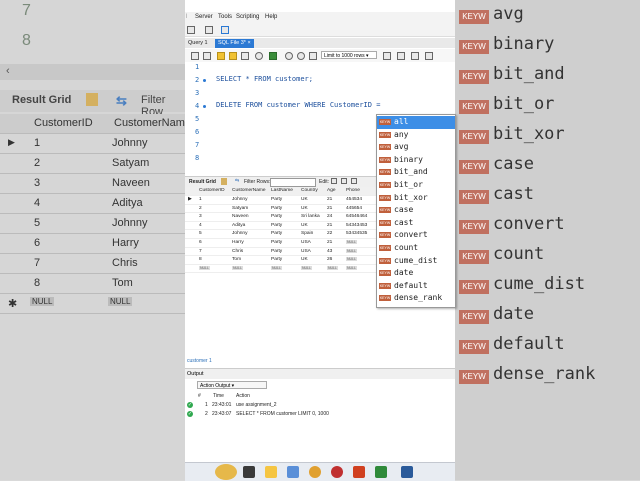  I want to click on column-header: Country, so click(309, 190).